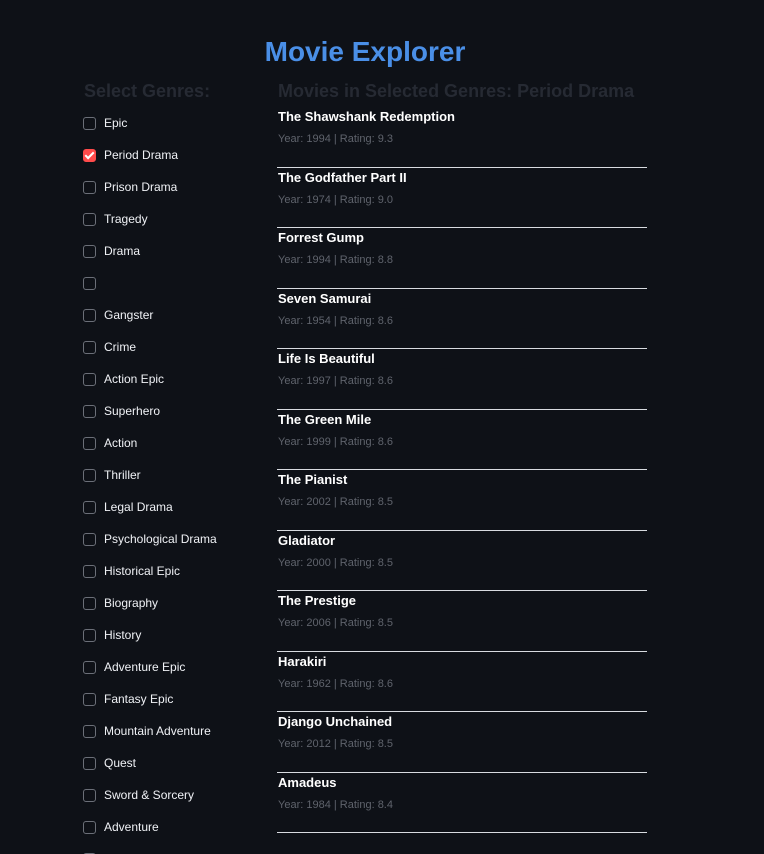 This screenshot has width=764, height=854. What do you see at coordinates (335, 502) in the screenshot?
I see `movie-meta: Year: 2002 | Rating: 8.5` at bounding box center [335, 502].